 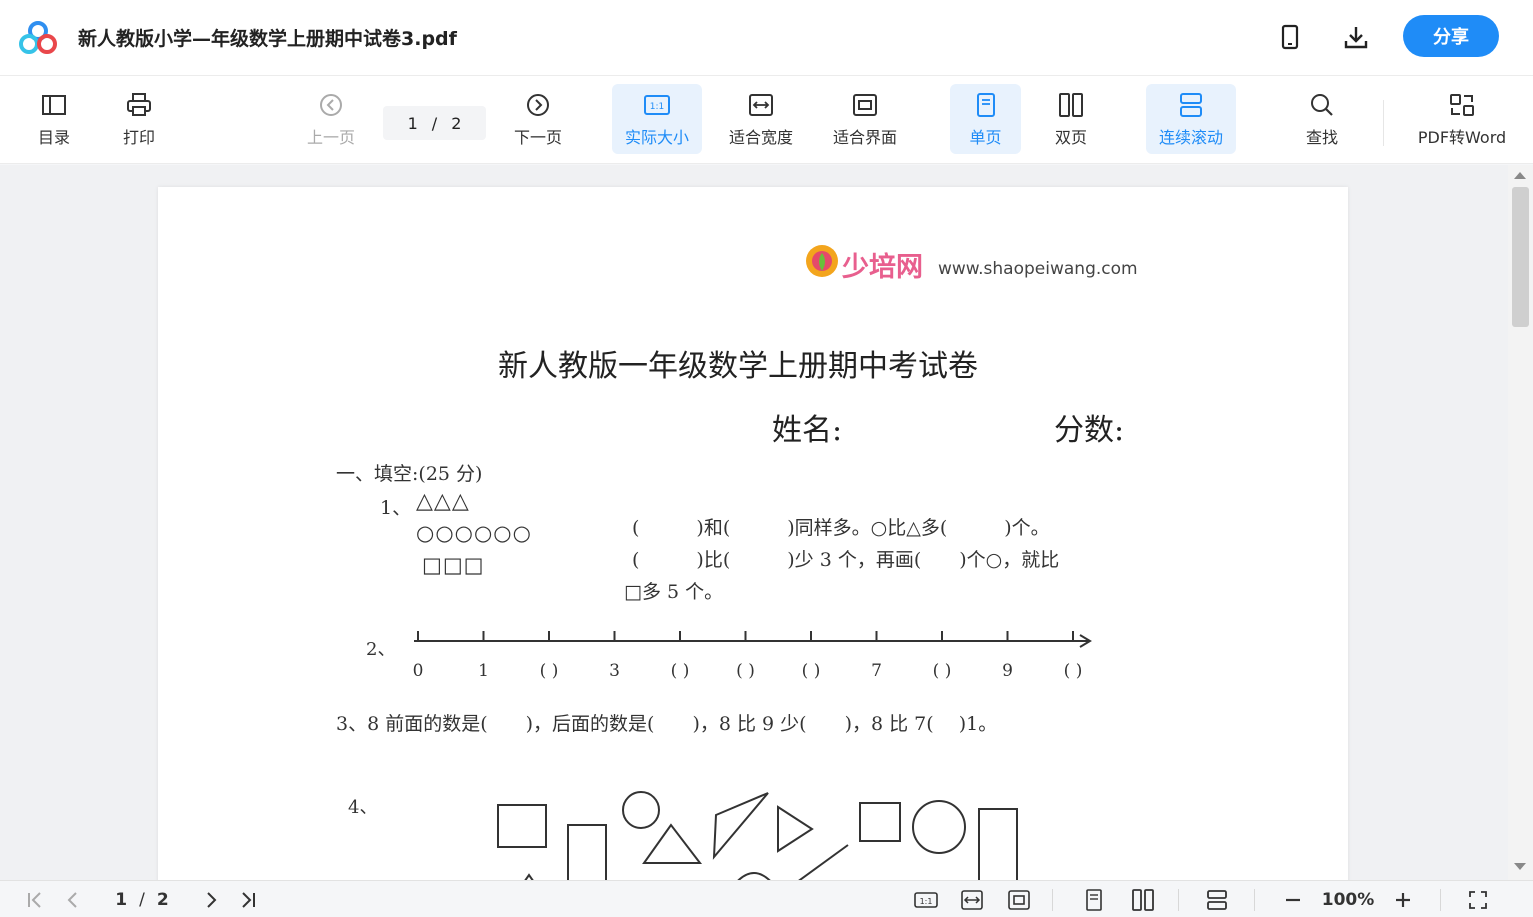 What do you see at coordinates (882, 267) in the screenshot?
I see `watermark-brand: 少培网` at bounding box center [882, 267].